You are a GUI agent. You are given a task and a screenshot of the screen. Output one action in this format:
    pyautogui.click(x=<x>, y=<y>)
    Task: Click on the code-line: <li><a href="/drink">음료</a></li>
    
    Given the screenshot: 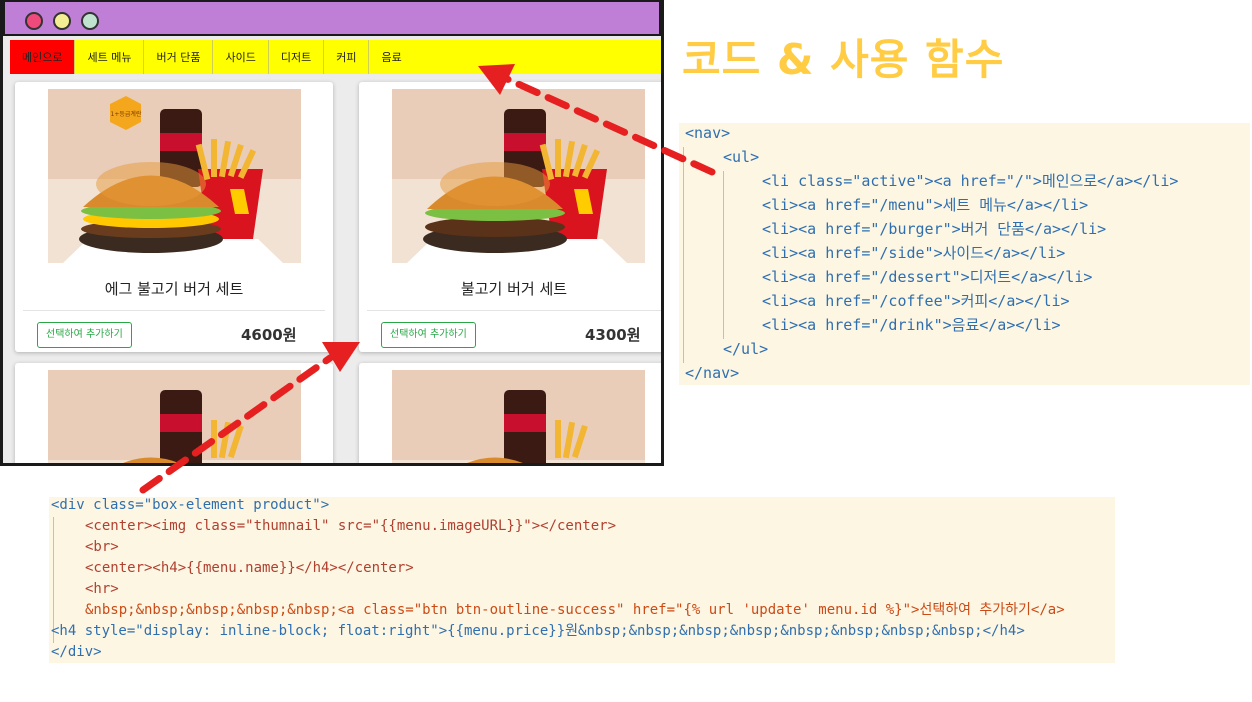 What is the action you would take?
    pyautogui.click(x=911, y=325)
    